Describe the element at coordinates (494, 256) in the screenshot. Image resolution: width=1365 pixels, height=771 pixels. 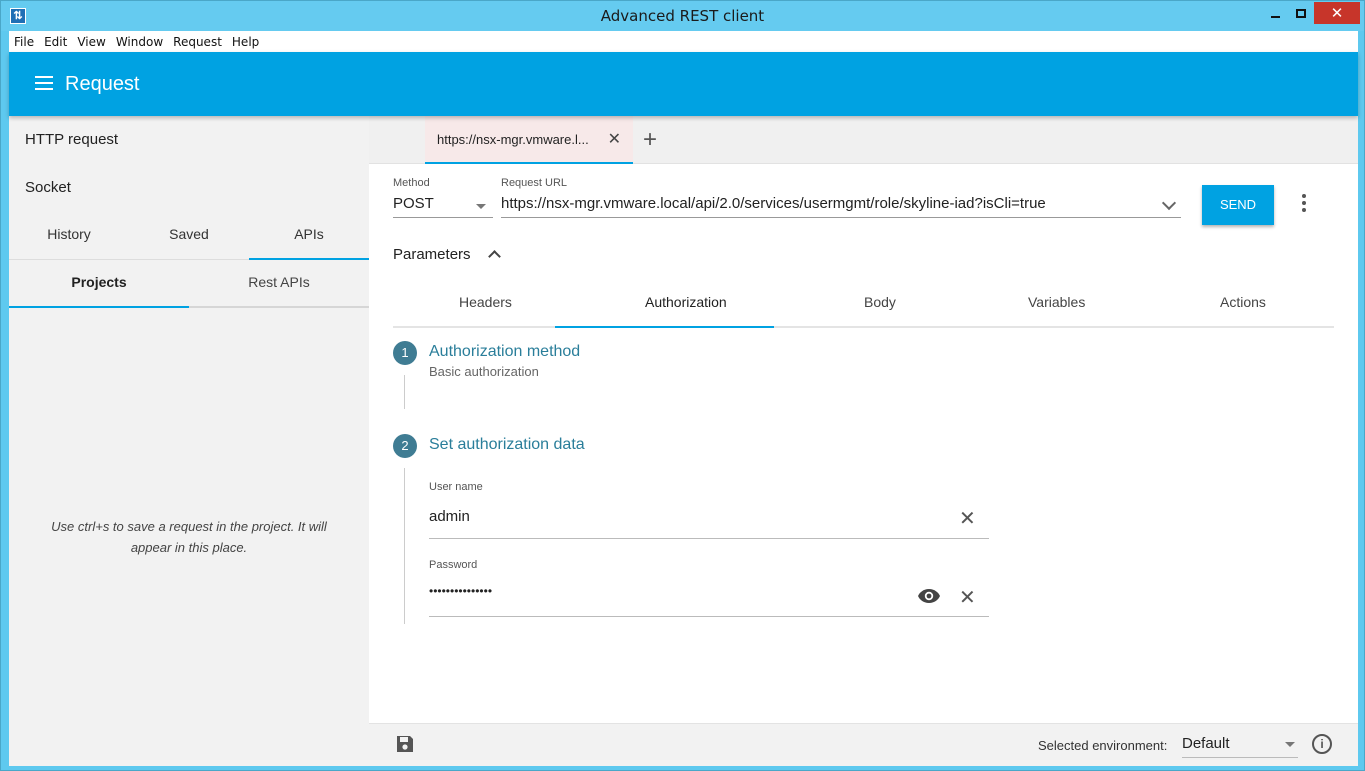
I see `chevron-up-icon` at that location.